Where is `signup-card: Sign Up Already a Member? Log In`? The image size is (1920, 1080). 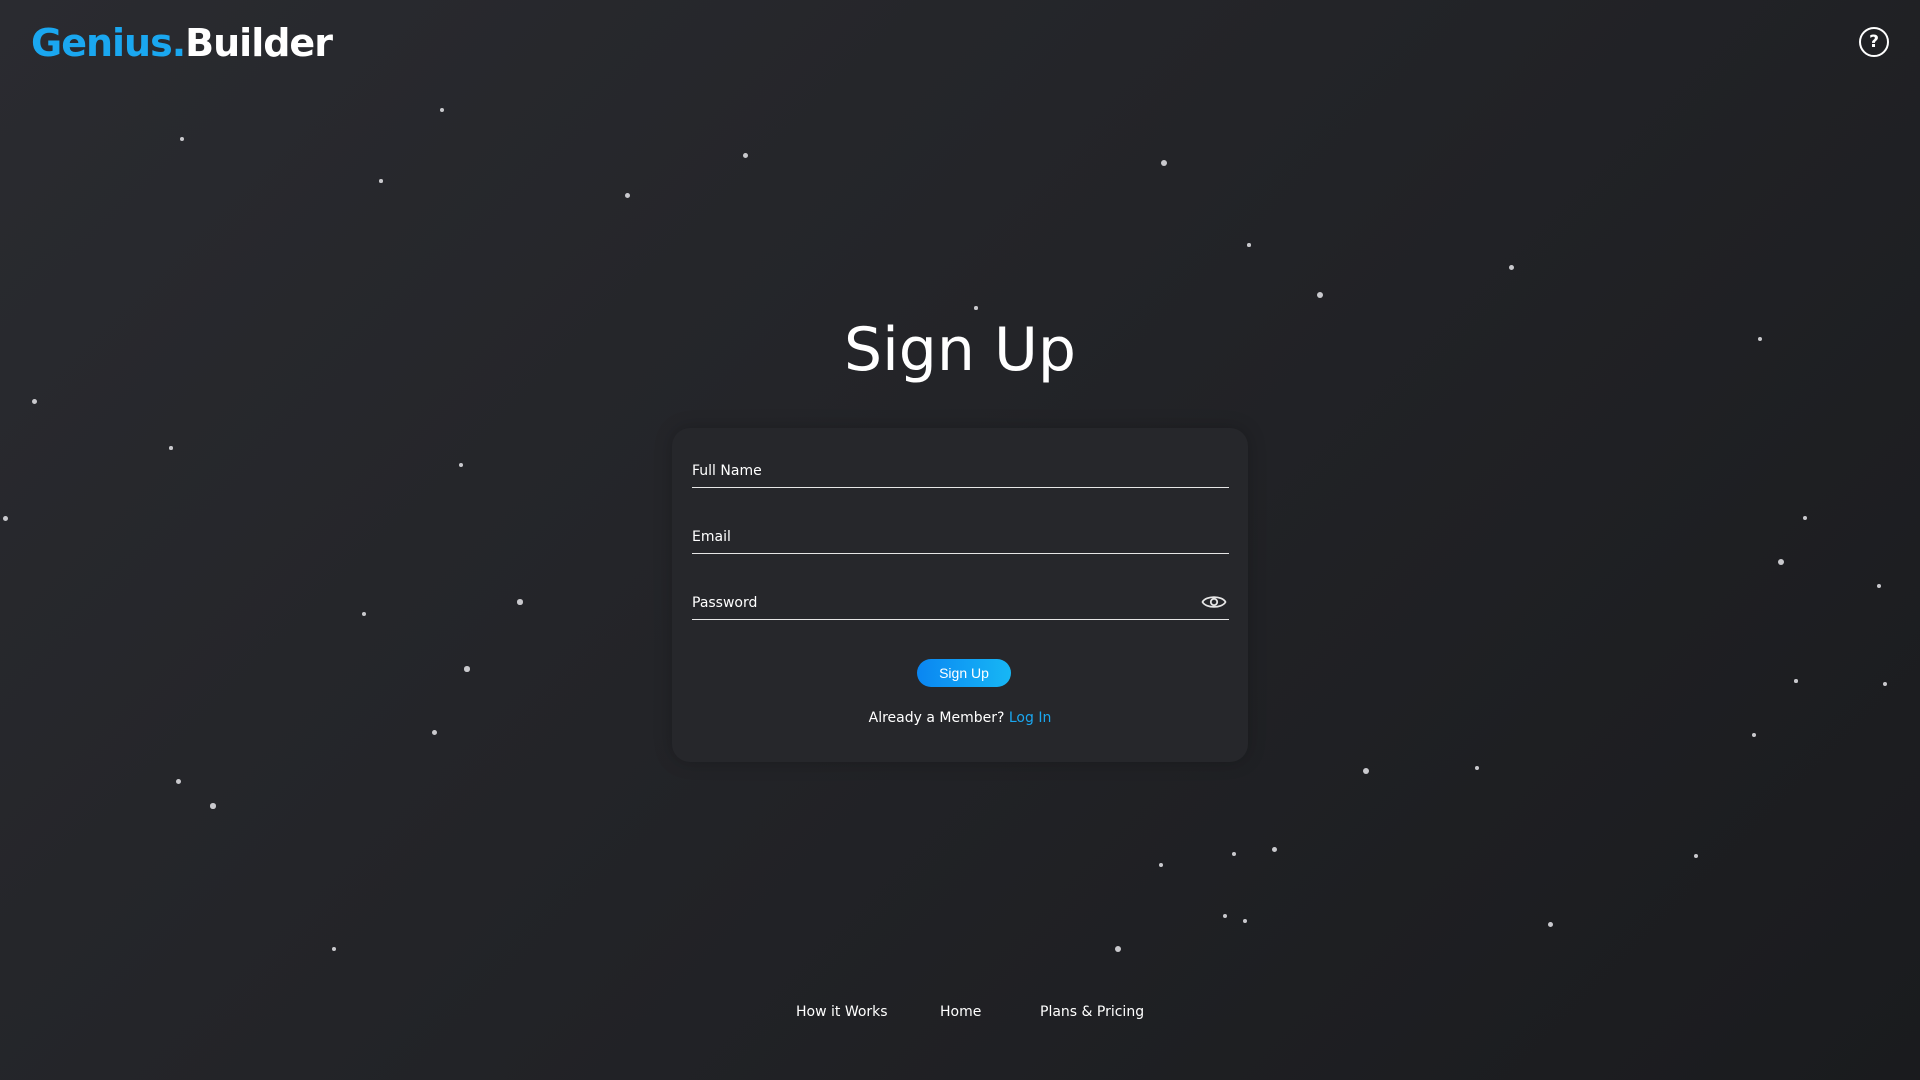 signup-card: Sign Up Already a Member? Log In is located at coordinates (960, 595).